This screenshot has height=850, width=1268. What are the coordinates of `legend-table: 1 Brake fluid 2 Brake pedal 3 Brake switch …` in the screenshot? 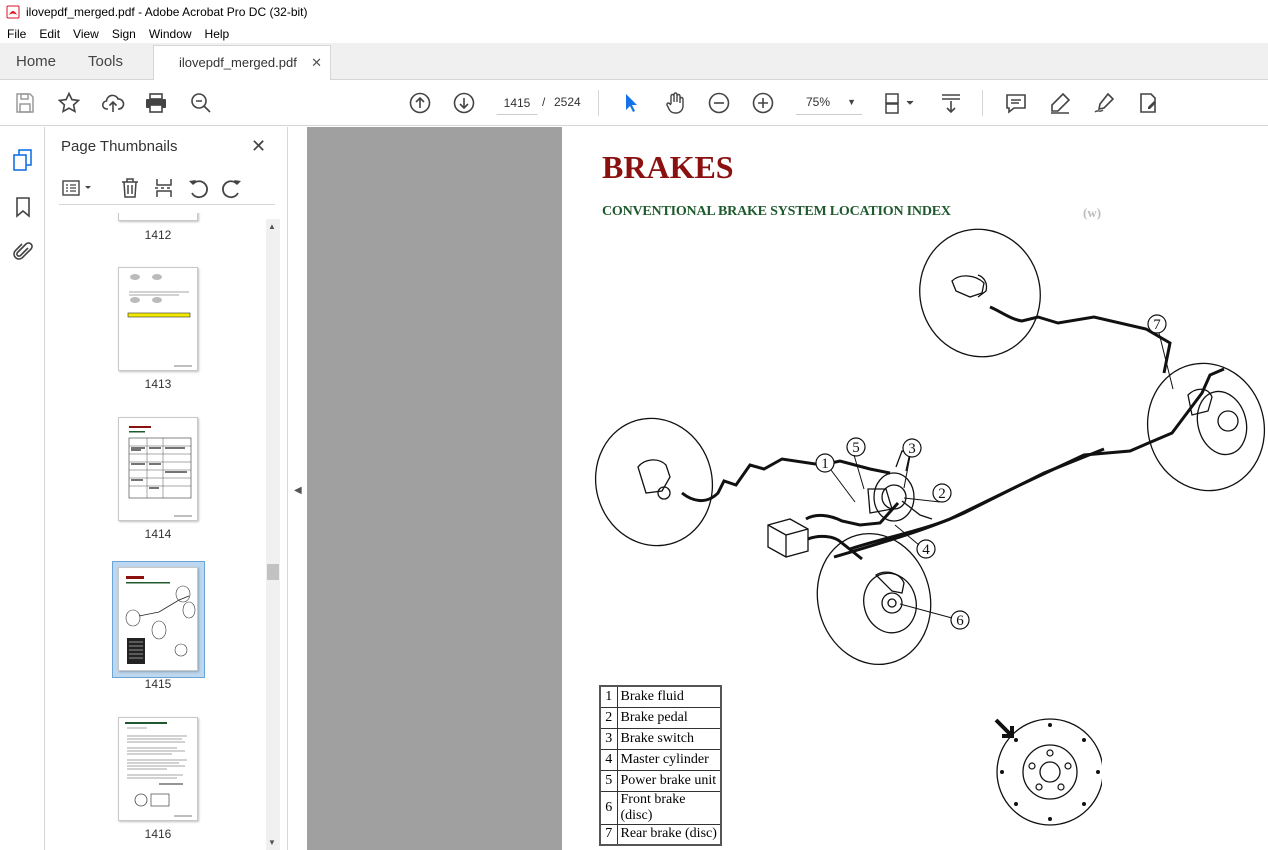 It's located at (660, 765).